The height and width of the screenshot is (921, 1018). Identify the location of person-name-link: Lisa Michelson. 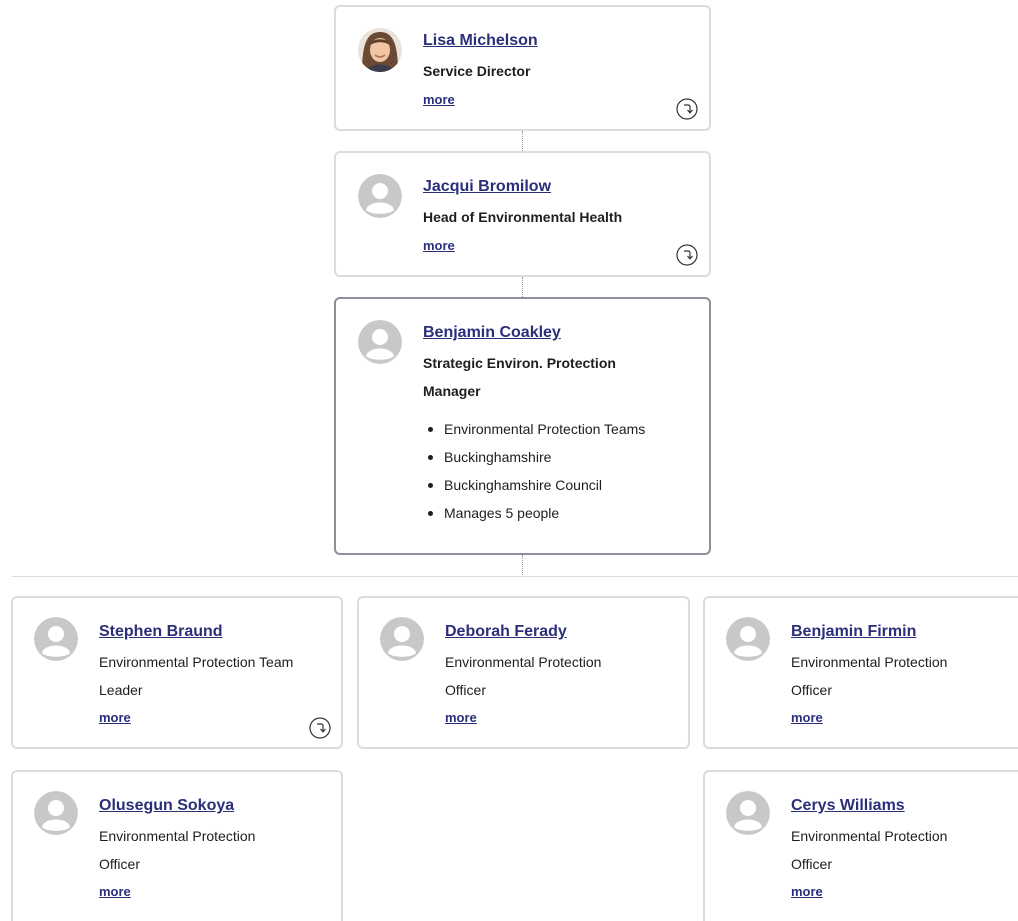
(480, 41).